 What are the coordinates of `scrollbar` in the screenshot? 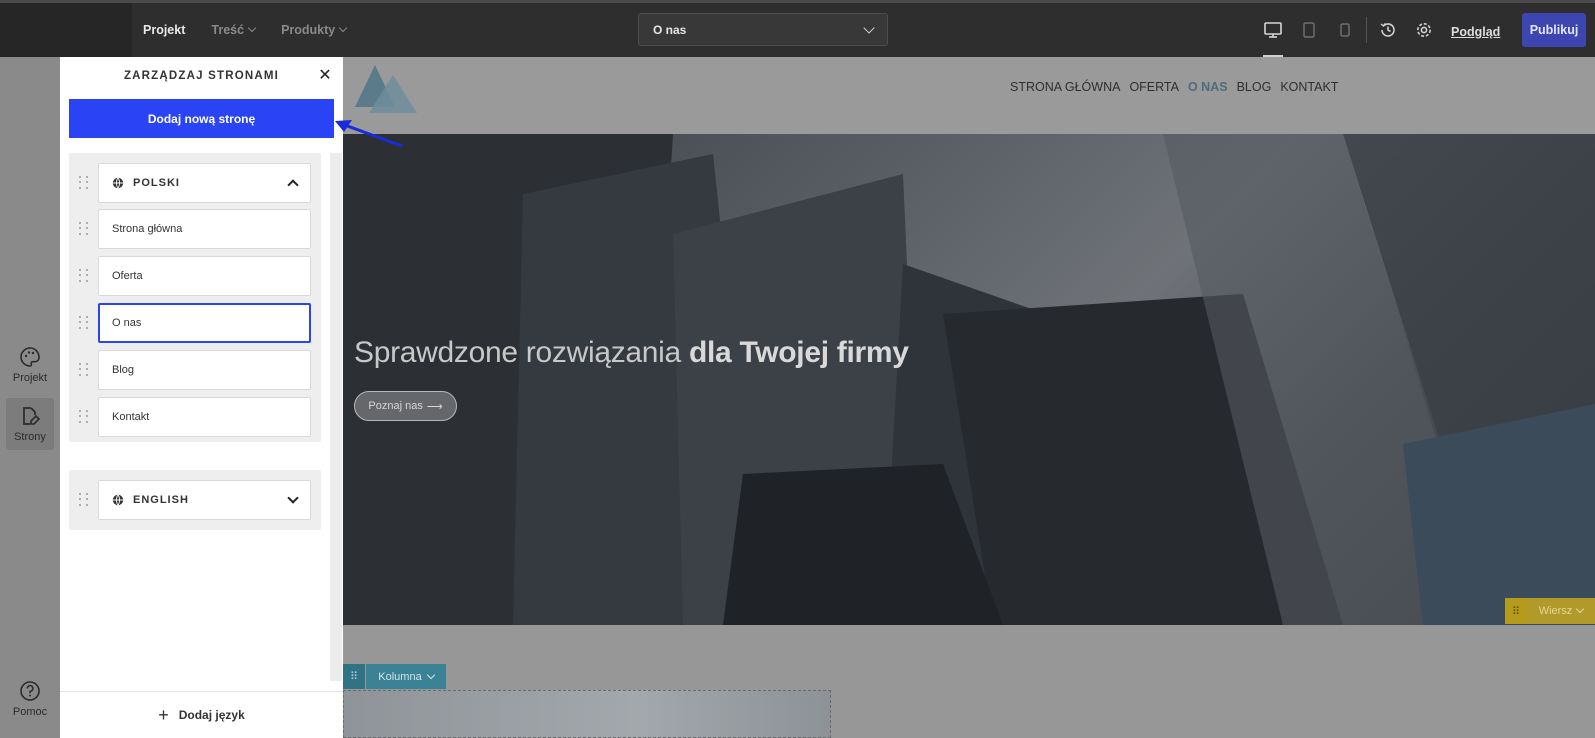 It's located at (336, 417).